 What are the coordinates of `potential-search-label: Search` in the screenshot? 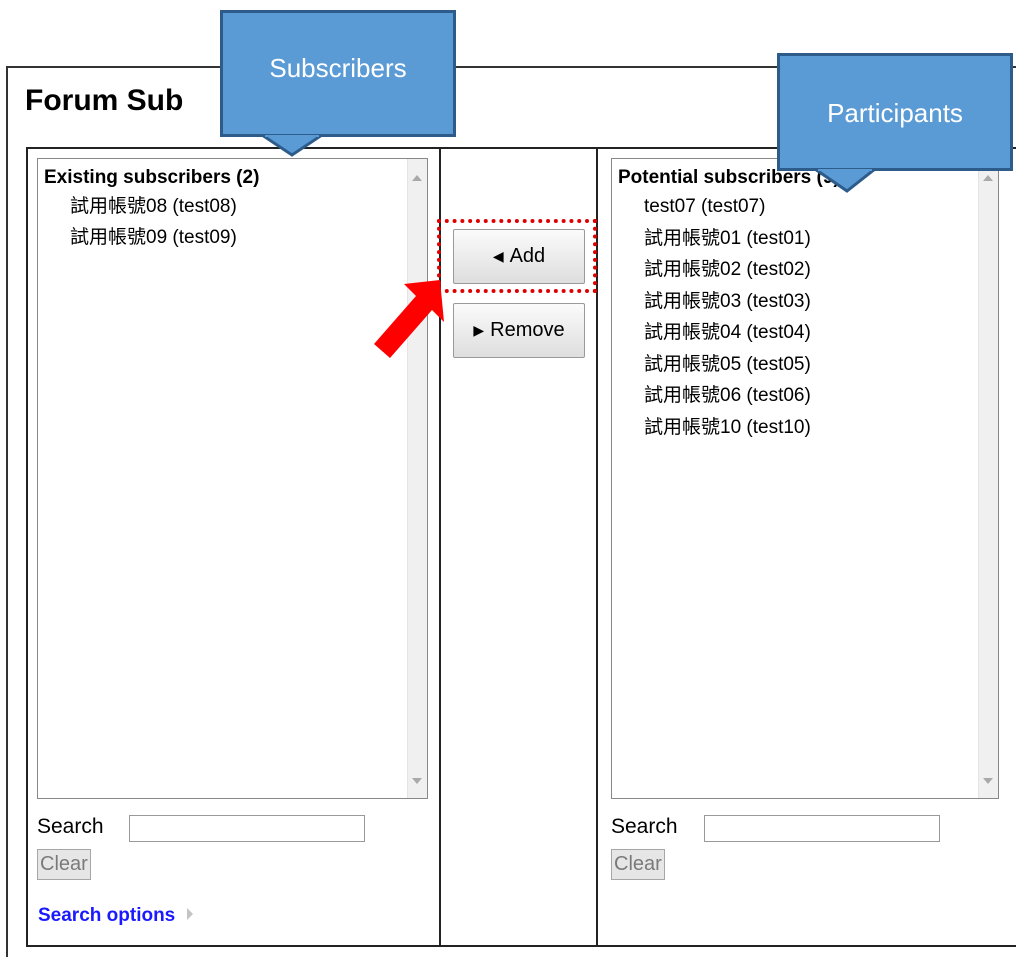 It's located at (644, 826).